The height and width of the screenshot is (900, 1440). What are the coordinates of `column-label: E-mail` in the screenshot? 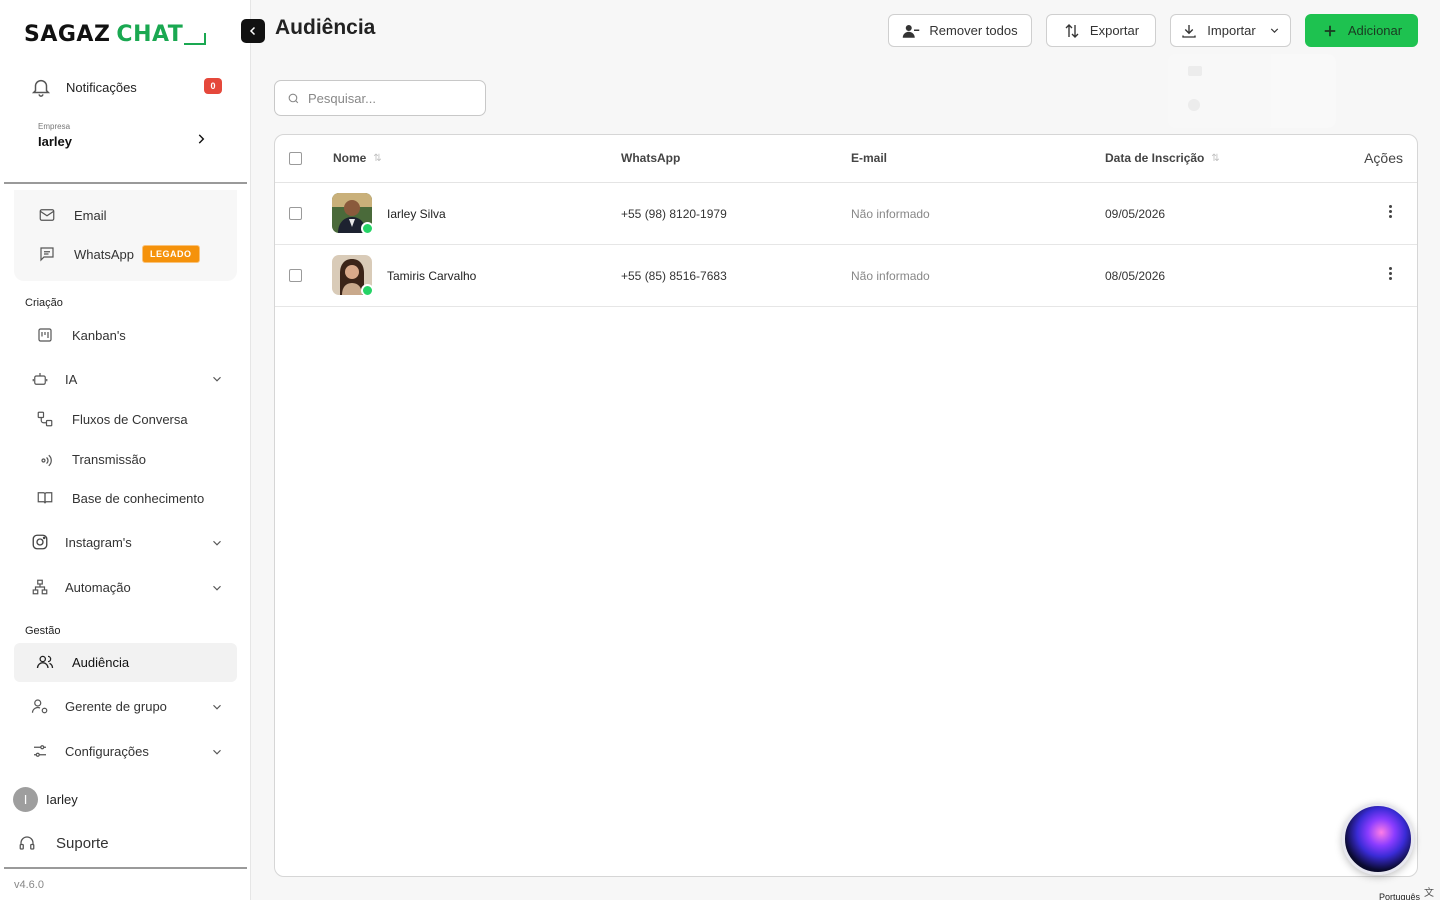 It's located at (869, 158).